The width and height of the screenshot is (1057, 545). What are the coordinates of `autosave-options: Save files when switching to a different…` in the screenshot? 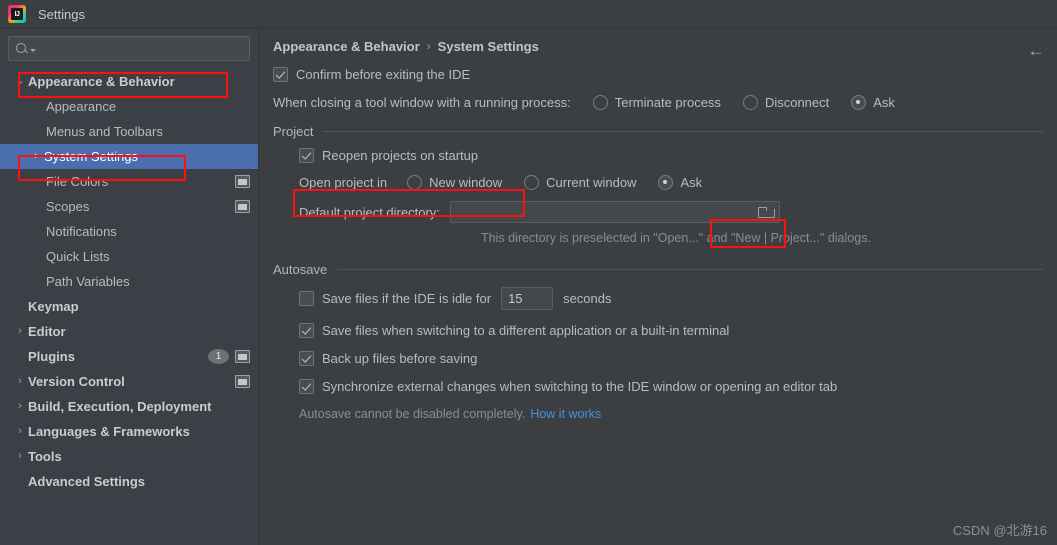 It's located at (658, 358).